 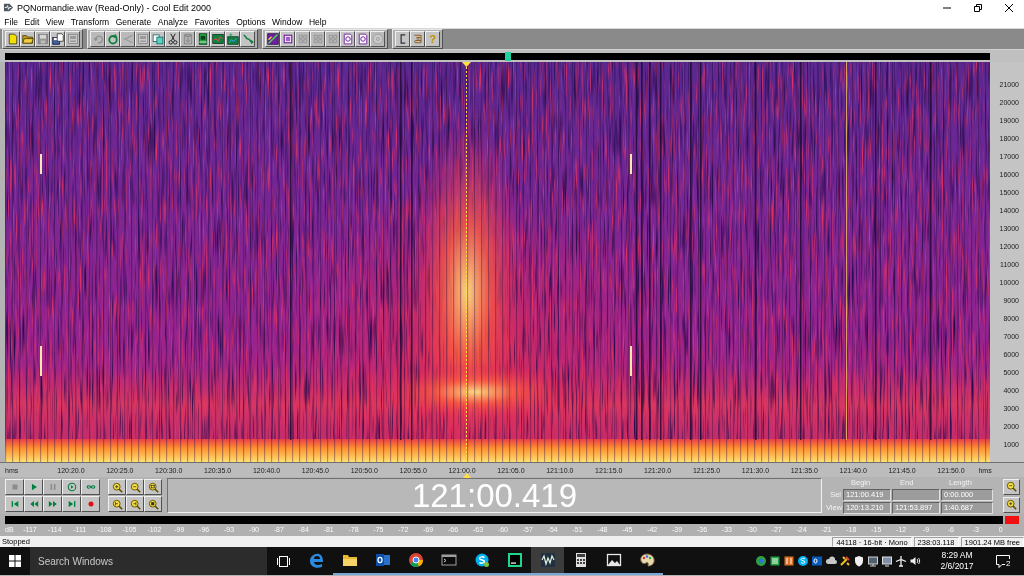 I want to click on monitor-icon, so click(x=887, y=561).